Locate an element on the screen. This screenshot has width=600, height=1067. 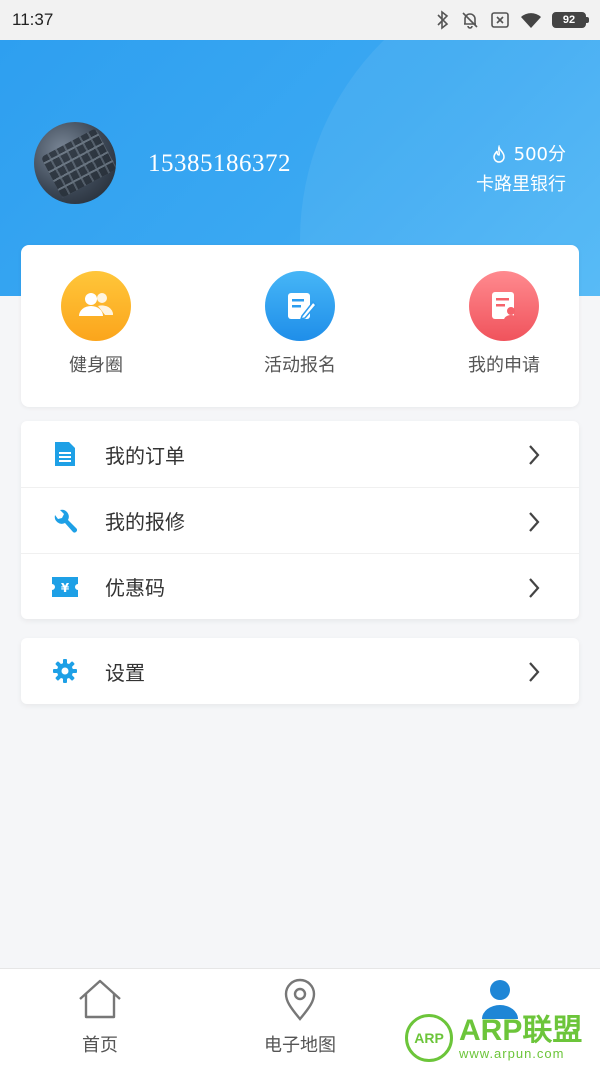
tab-map: 电子地图 is located at coordinates (300, 1017).